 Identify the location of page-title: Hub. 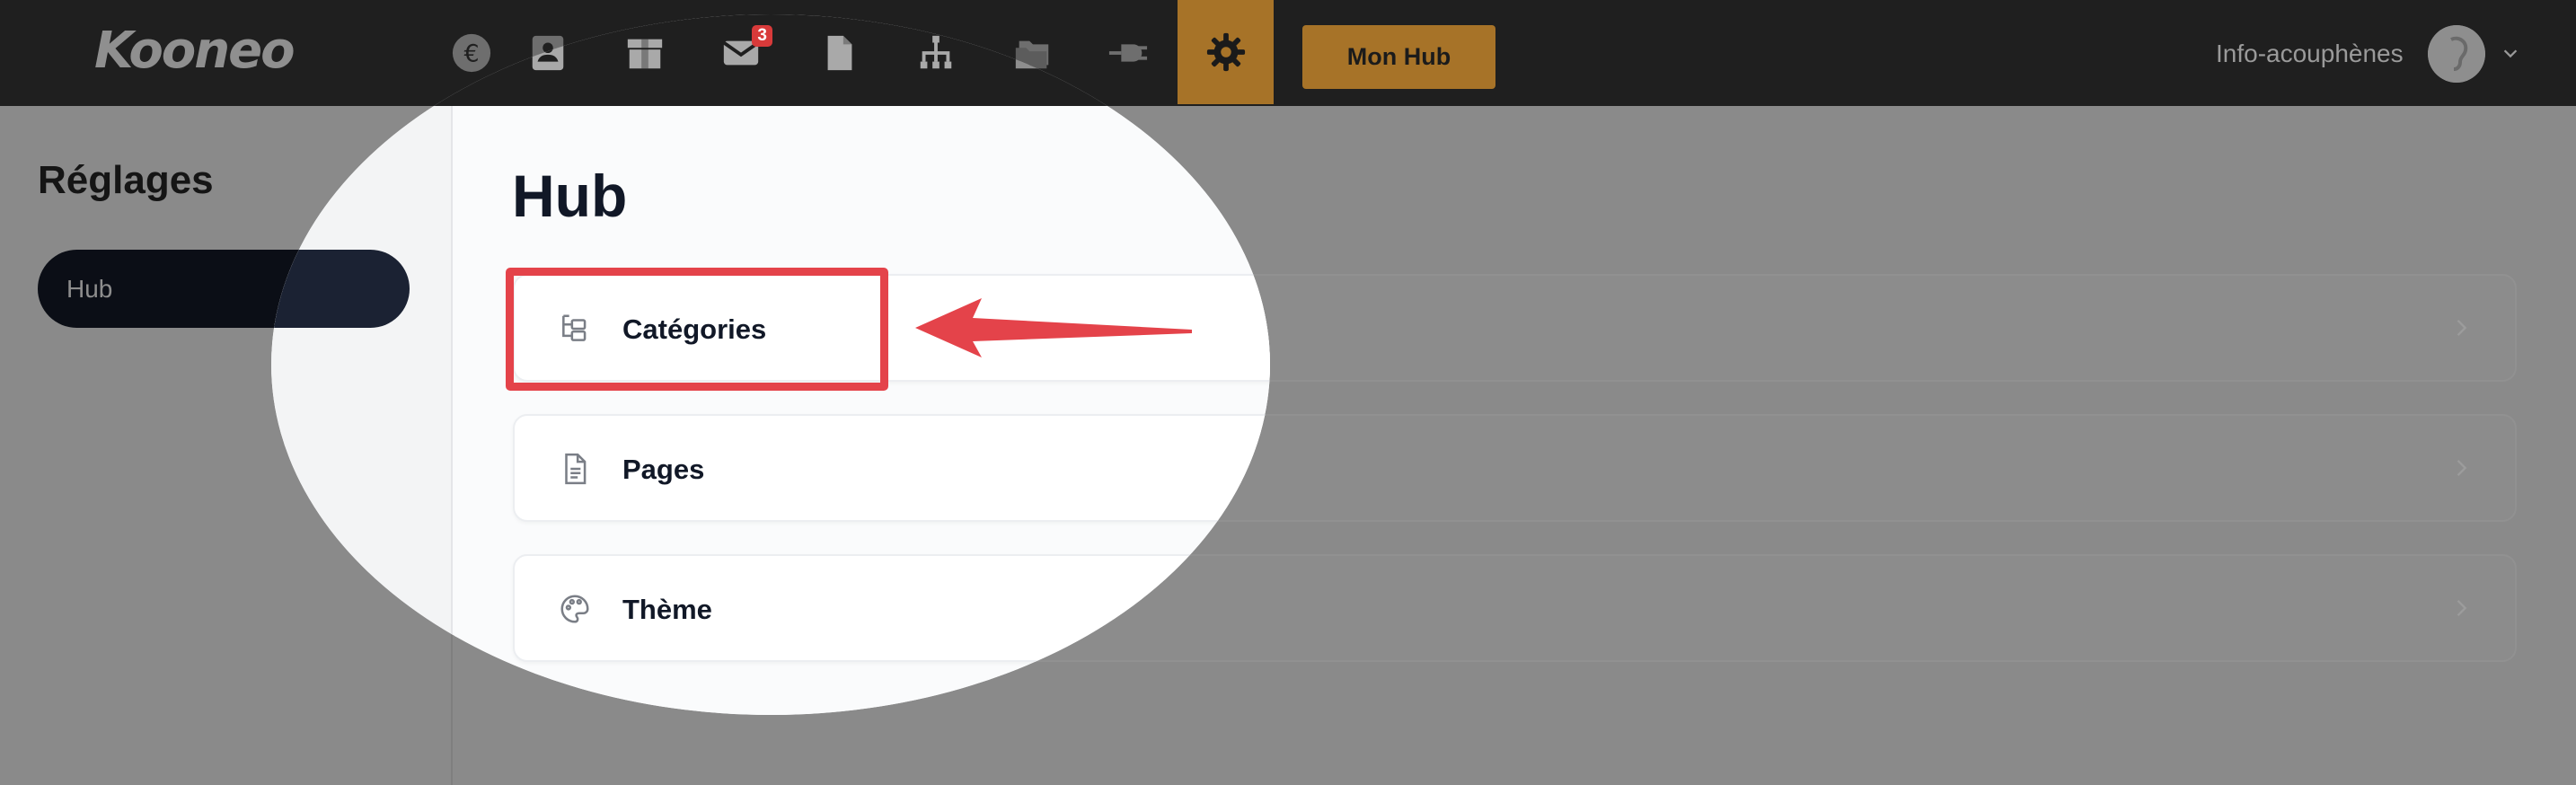
(570, 196).